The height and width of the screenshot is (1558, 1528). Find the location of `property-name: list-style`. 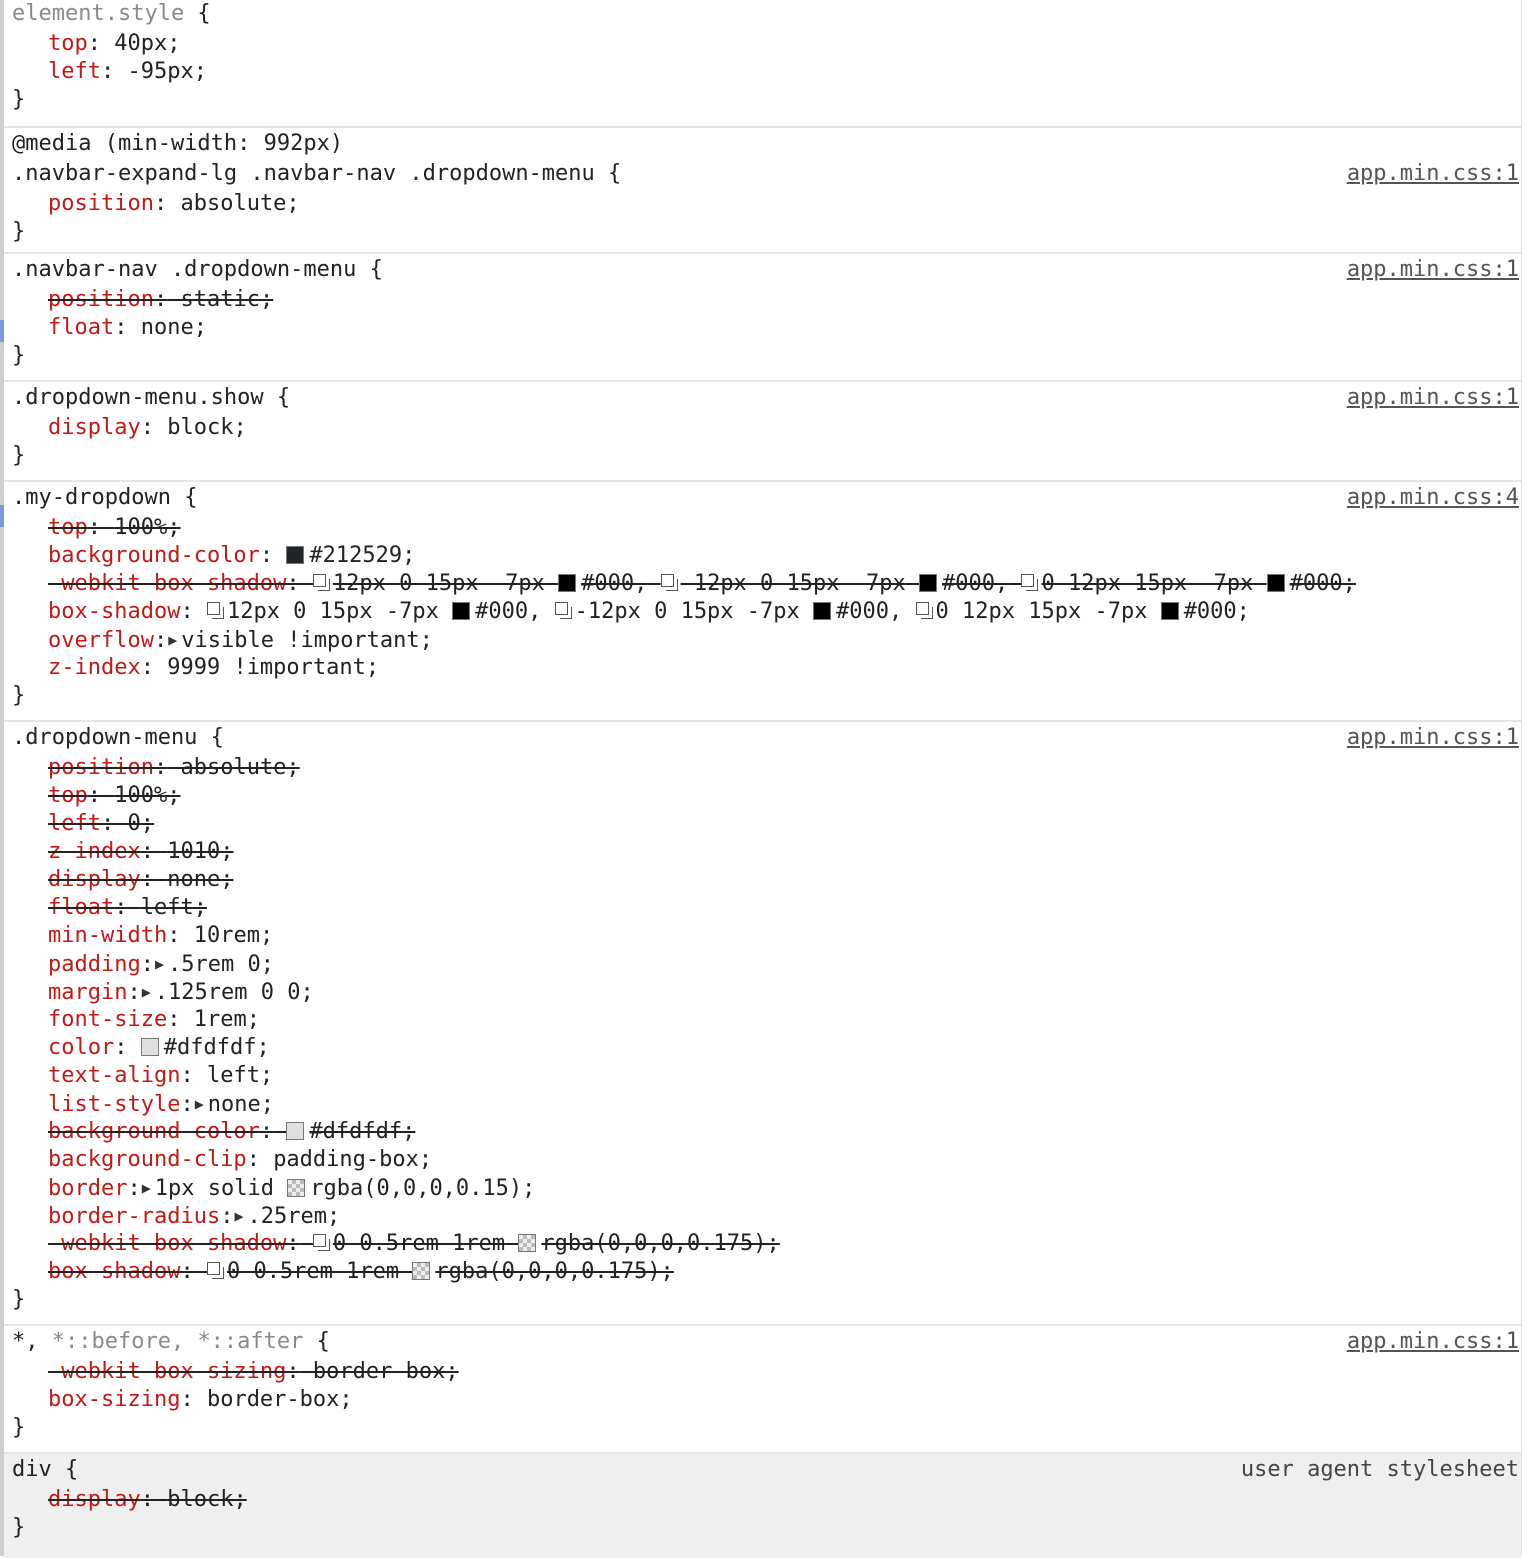

property-name: list-style is located at coordinates (114, 1104).